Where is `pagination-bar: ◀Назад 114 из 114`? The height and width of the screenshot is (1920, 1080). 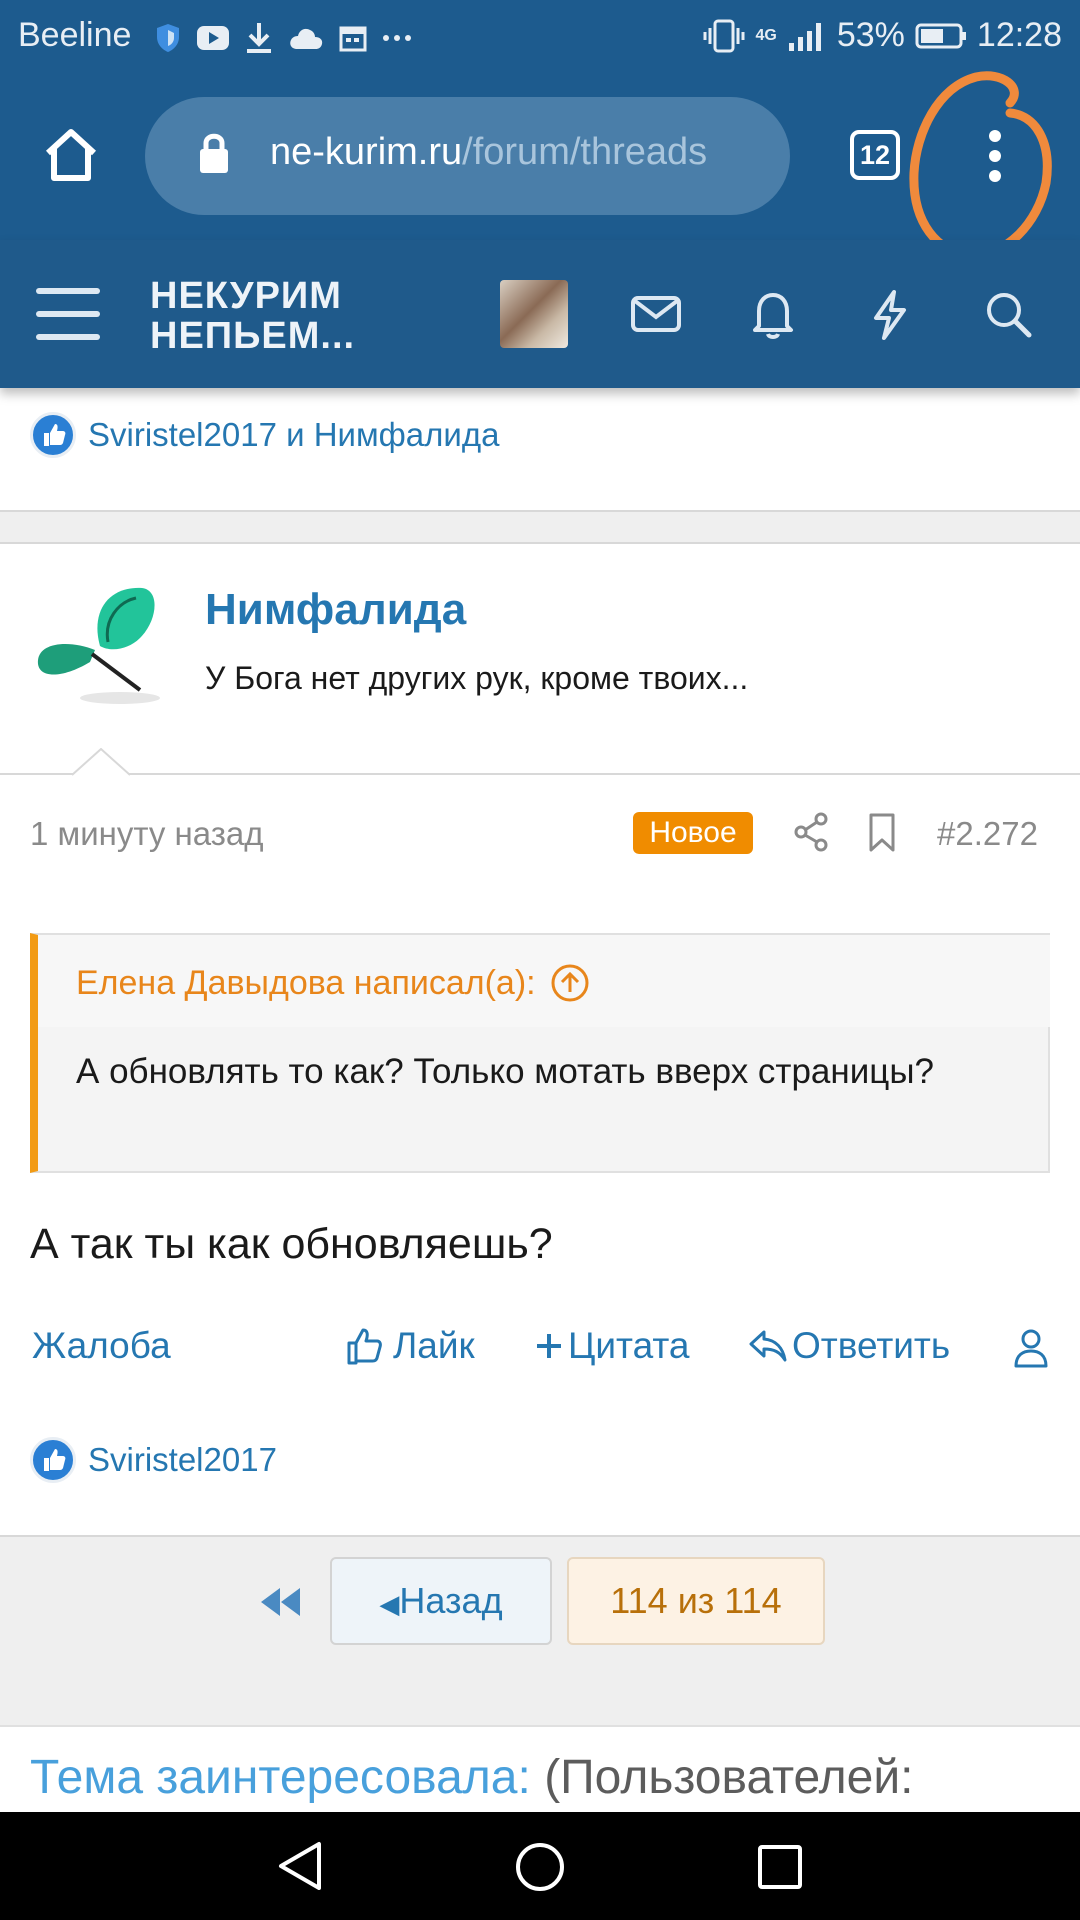 pagination-bar: ◀Назад 114 из 114 is located at coordinates (540, 1630).